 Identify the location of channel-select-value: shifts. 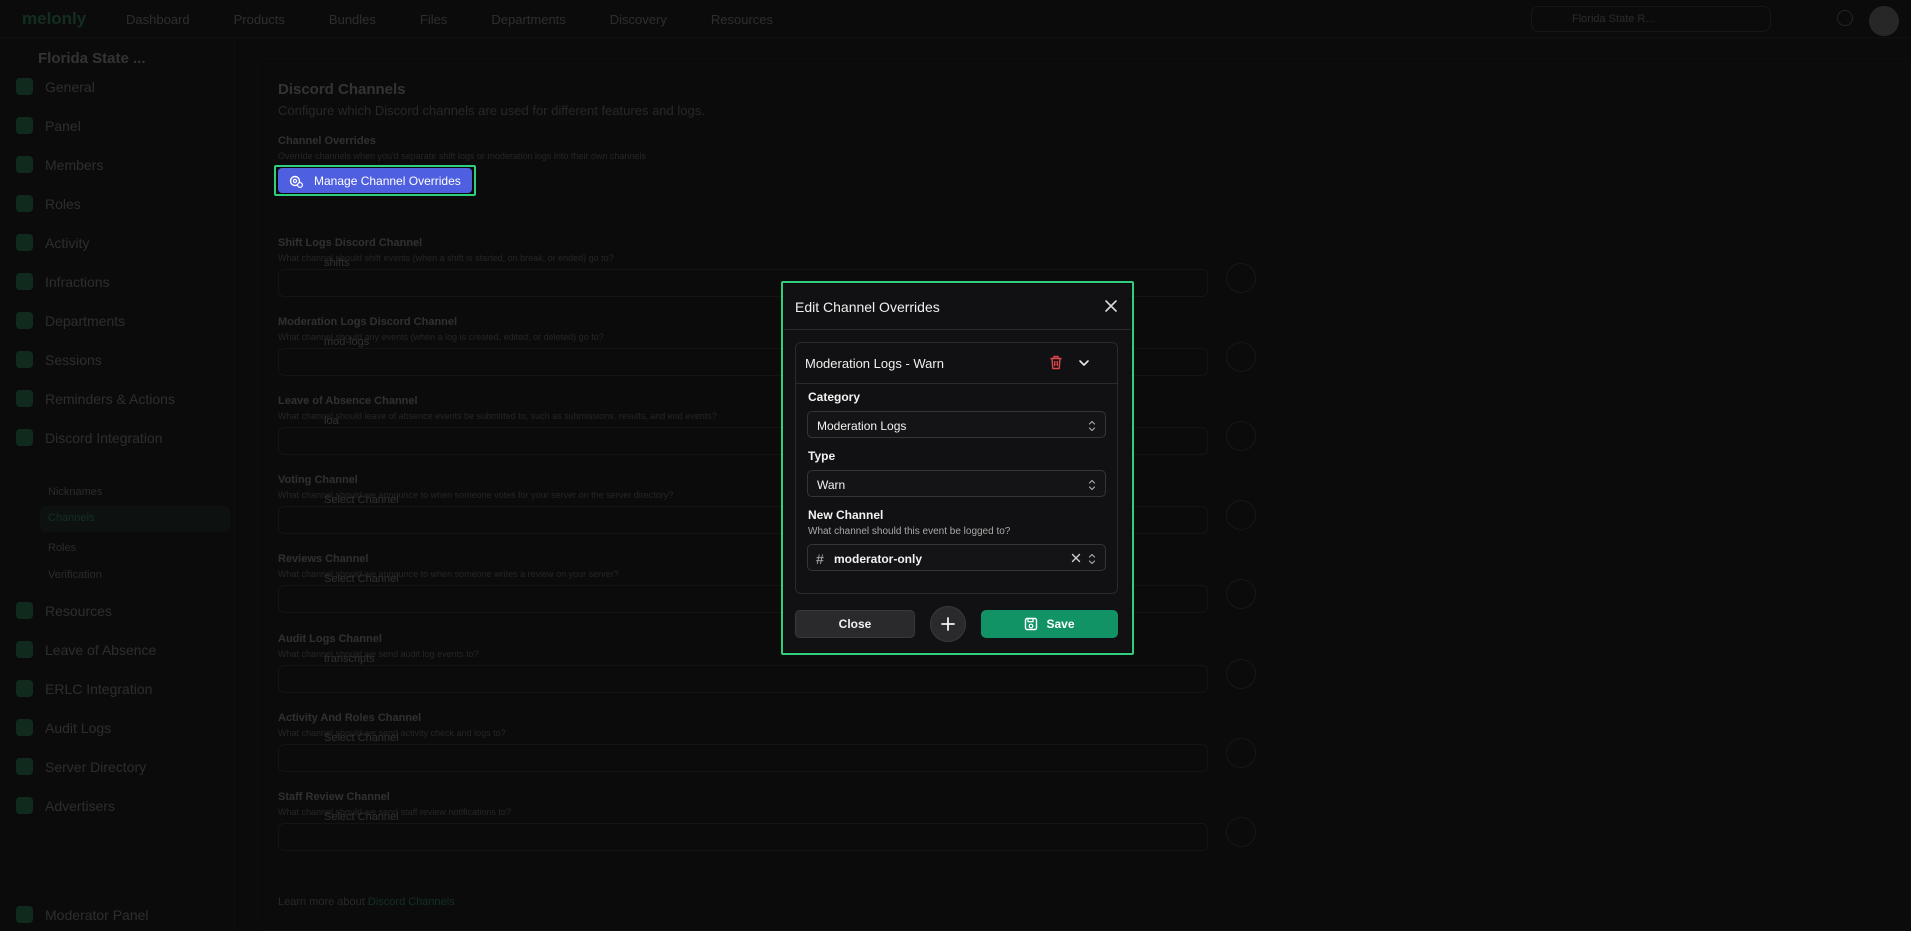
(337, 263).